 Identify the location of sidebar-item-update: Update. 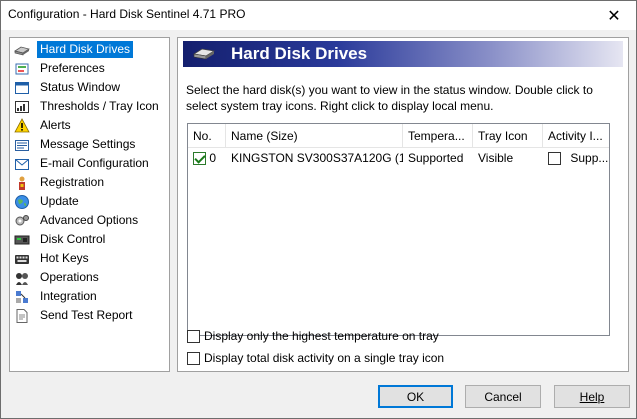
(90, 201).